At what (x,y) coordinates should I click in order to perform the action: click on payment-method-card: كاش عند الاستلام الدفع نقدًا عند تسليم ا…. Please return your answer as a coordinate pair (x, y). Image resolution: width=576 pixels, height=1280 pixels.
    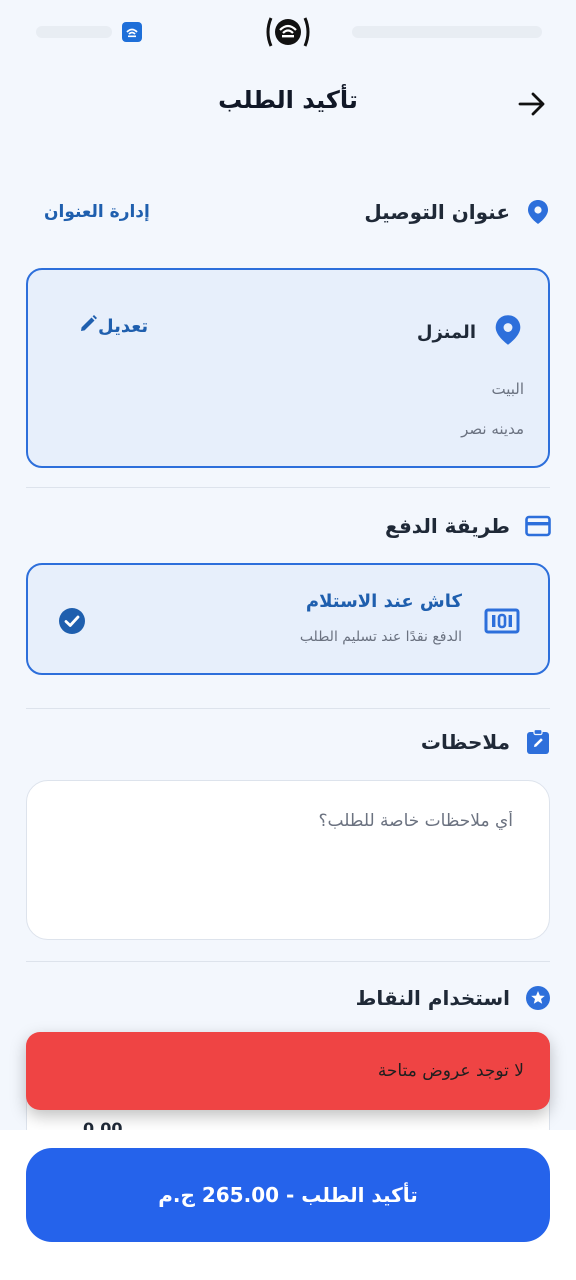
    Looking at the image, I should click on (288, 619).